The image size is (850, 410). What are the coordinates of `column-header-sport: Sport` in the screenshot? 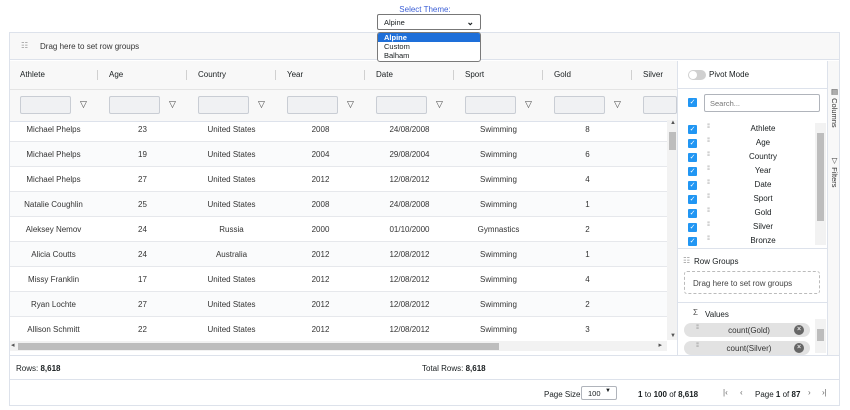 It's located at (469, 75).